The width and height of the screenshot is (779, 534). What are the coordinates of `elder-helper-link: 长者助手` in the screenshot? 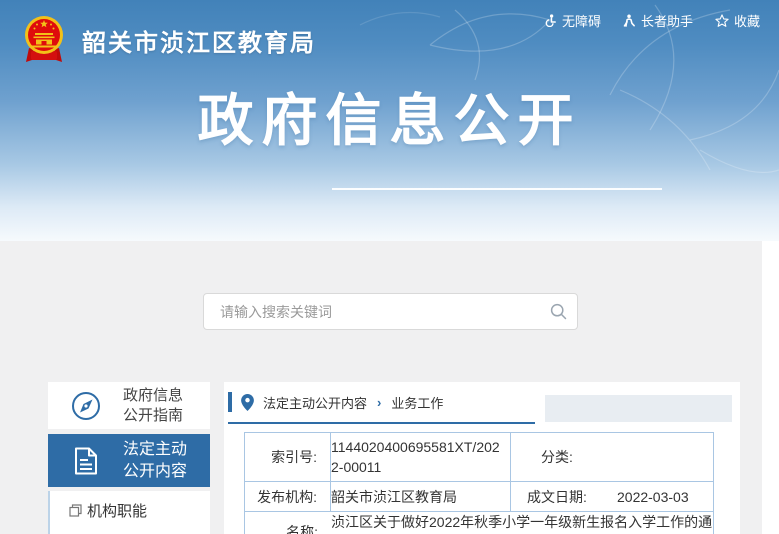 It's located at (658, 20).